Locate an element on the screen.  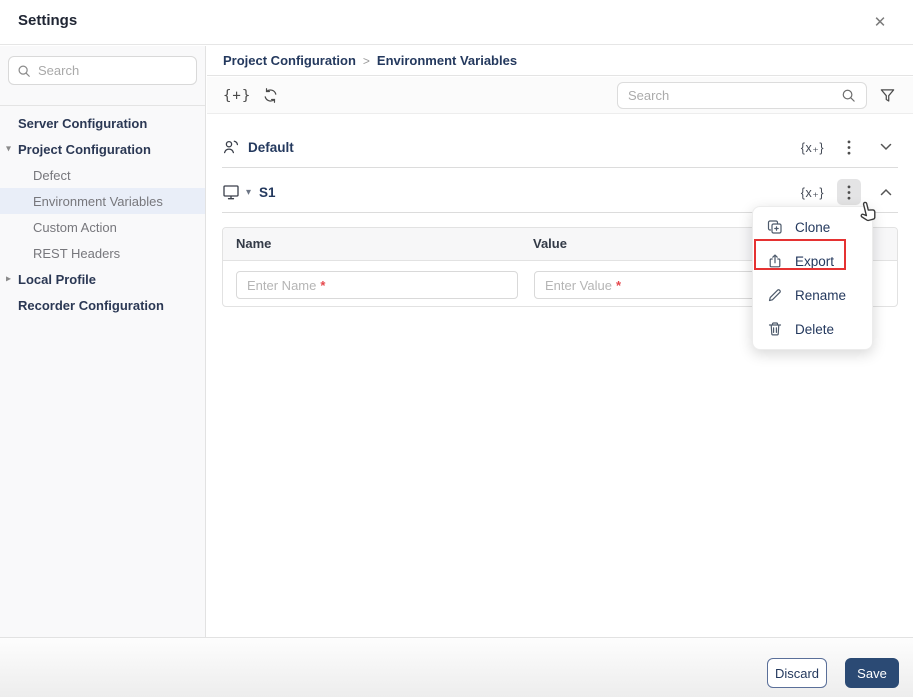
add-variables-button: {+} is located at coordinates (237, 95).